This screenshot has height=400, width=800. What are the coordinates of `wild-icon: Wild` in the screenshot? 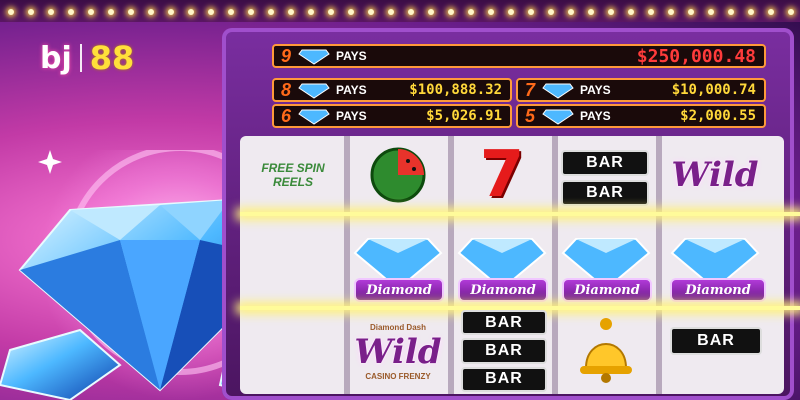 It's located at (715, 175).